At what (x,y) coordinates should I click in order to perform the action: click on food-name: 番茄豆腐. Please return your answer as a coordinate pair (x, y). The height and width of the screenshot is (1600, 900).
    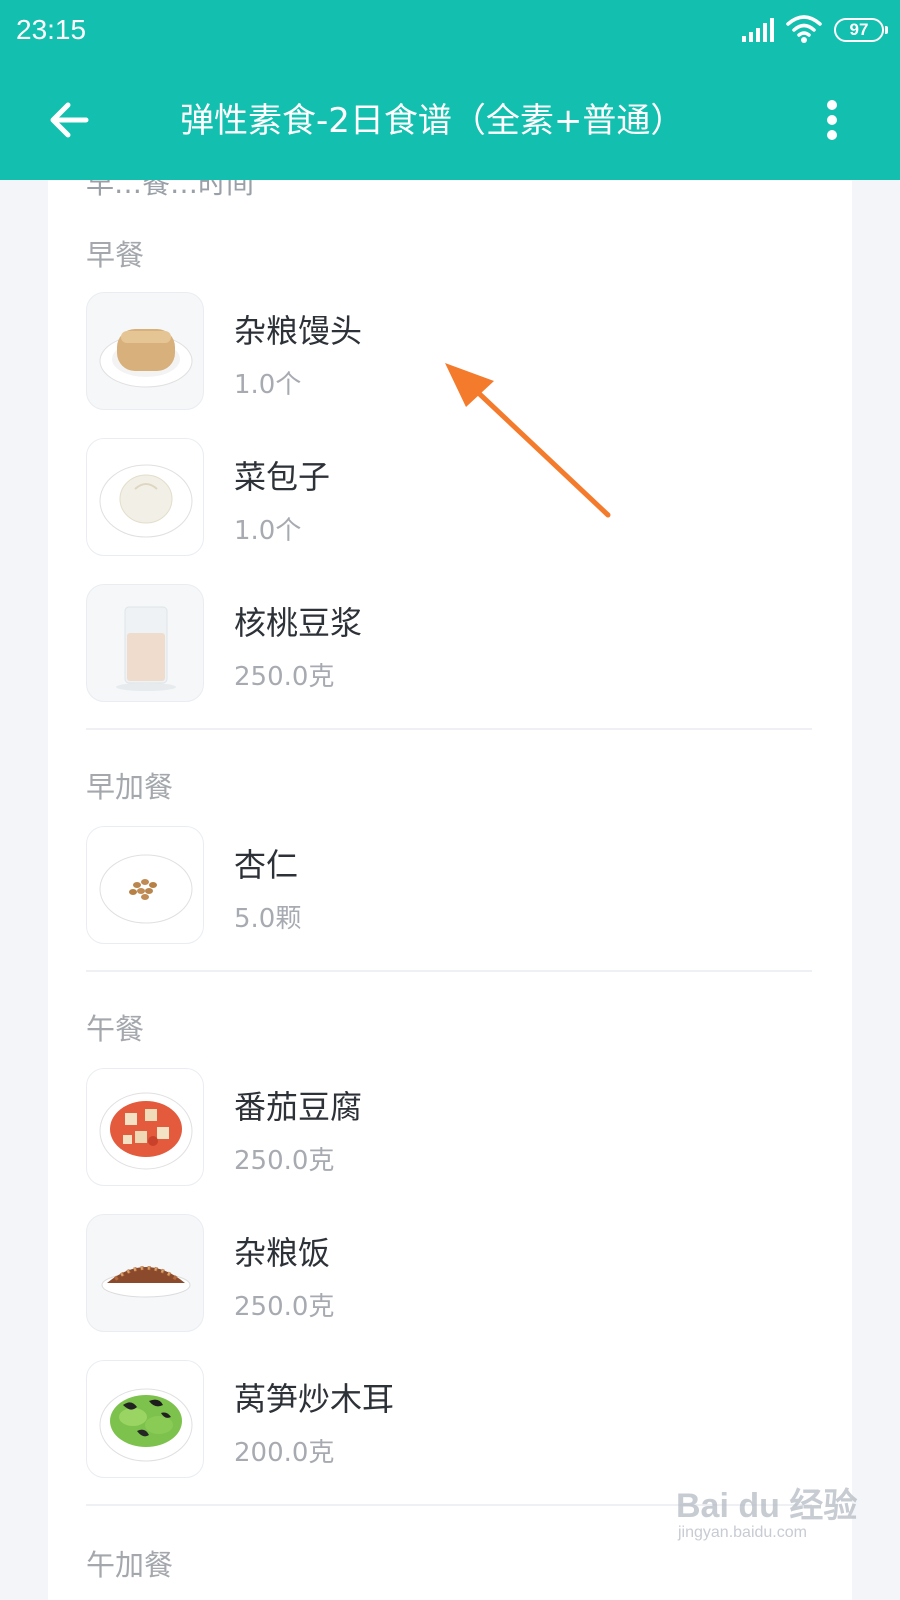
    Looking at the image, I should click on (298, 1107).